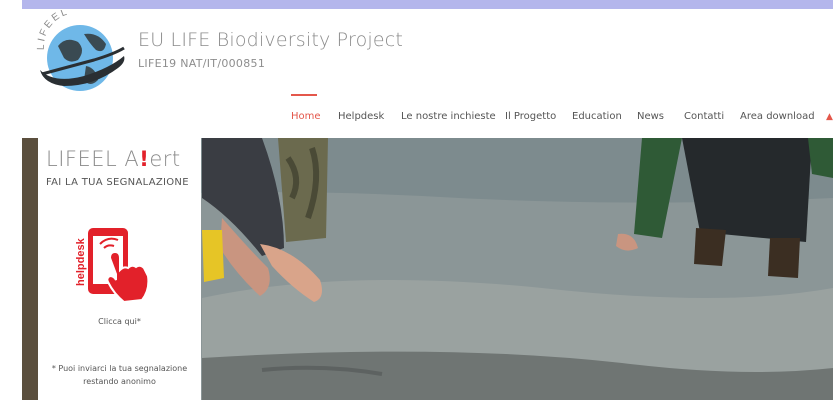  What do you see at coordinates (81, 261) in the screenshot?
I see `helpdesk-icon-label: helpdesk` at bounding box center [81, 261].